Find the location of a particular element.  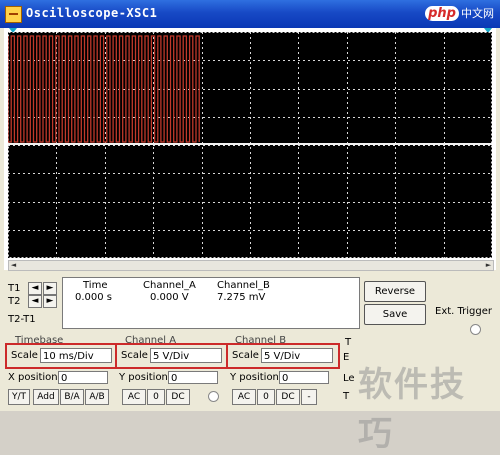

channel-a-radio is located at coordinates (213, 396).